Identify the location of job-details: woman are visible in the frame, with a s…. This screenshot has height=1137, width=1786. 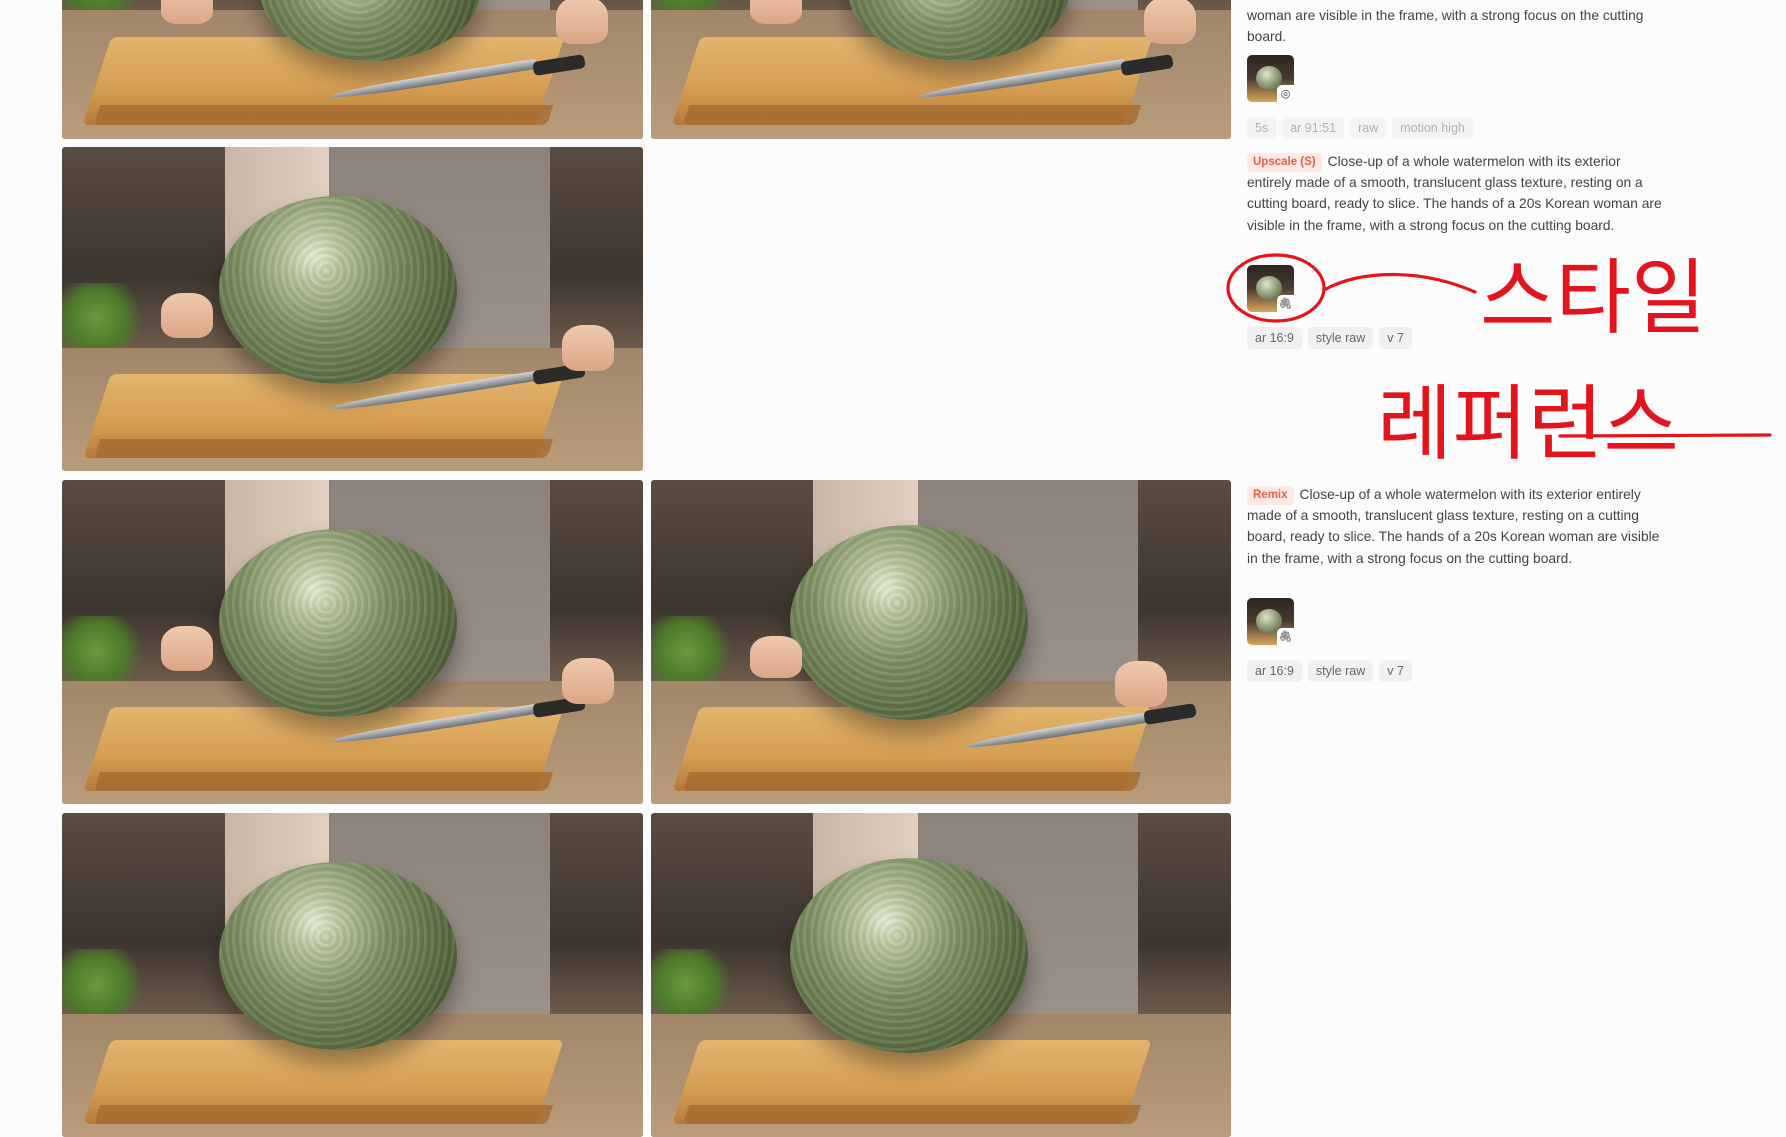
(1457, 26).